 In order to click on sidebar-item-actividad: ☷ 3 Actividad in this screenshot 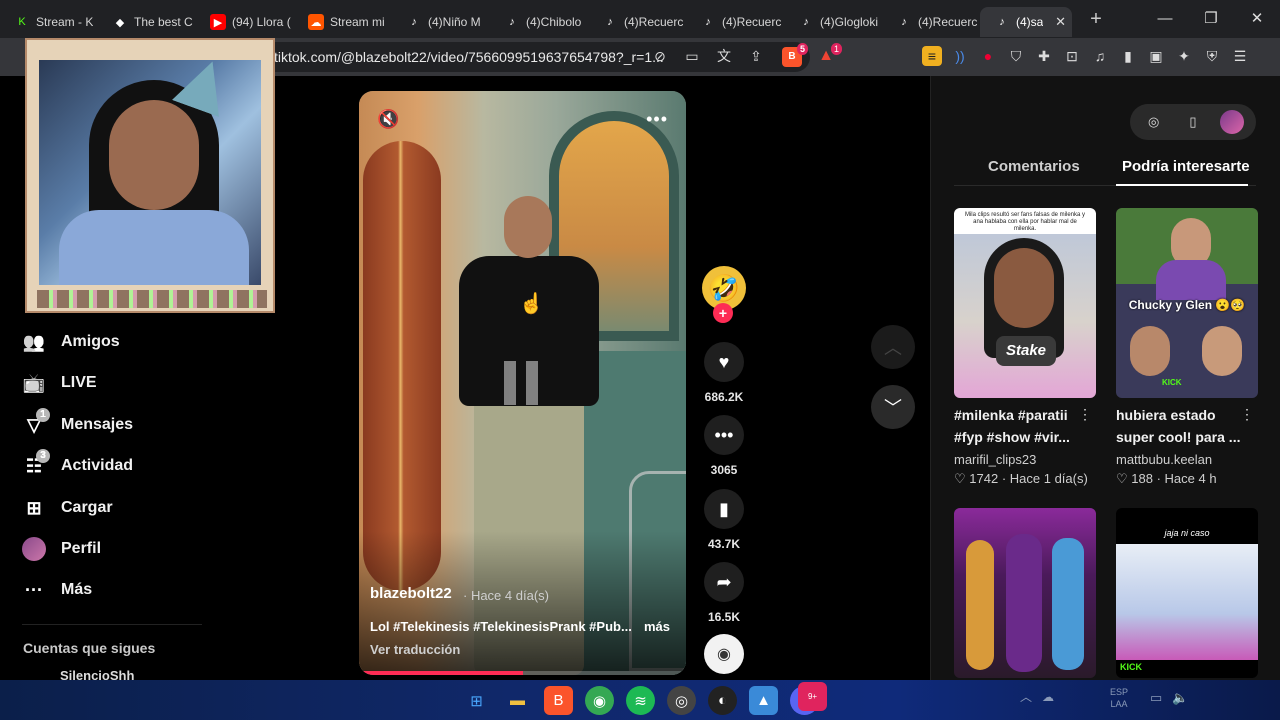, I will do `click(77, 463)`.